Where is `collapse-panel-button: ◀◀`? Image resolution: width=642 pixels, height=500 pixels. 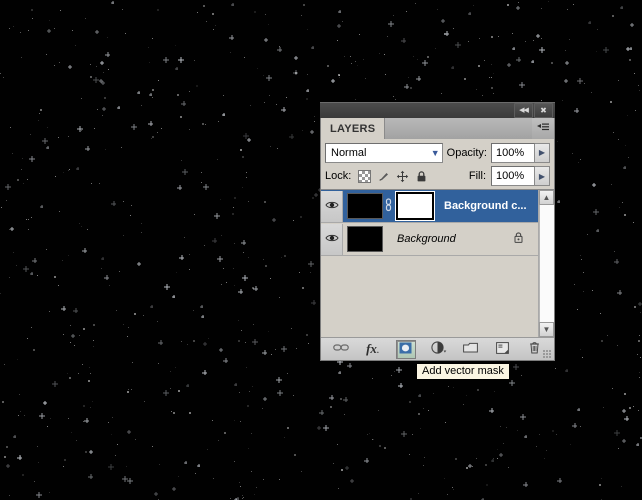
collapse-panel-button: ◀◀ is located at coordinates (523, 110).